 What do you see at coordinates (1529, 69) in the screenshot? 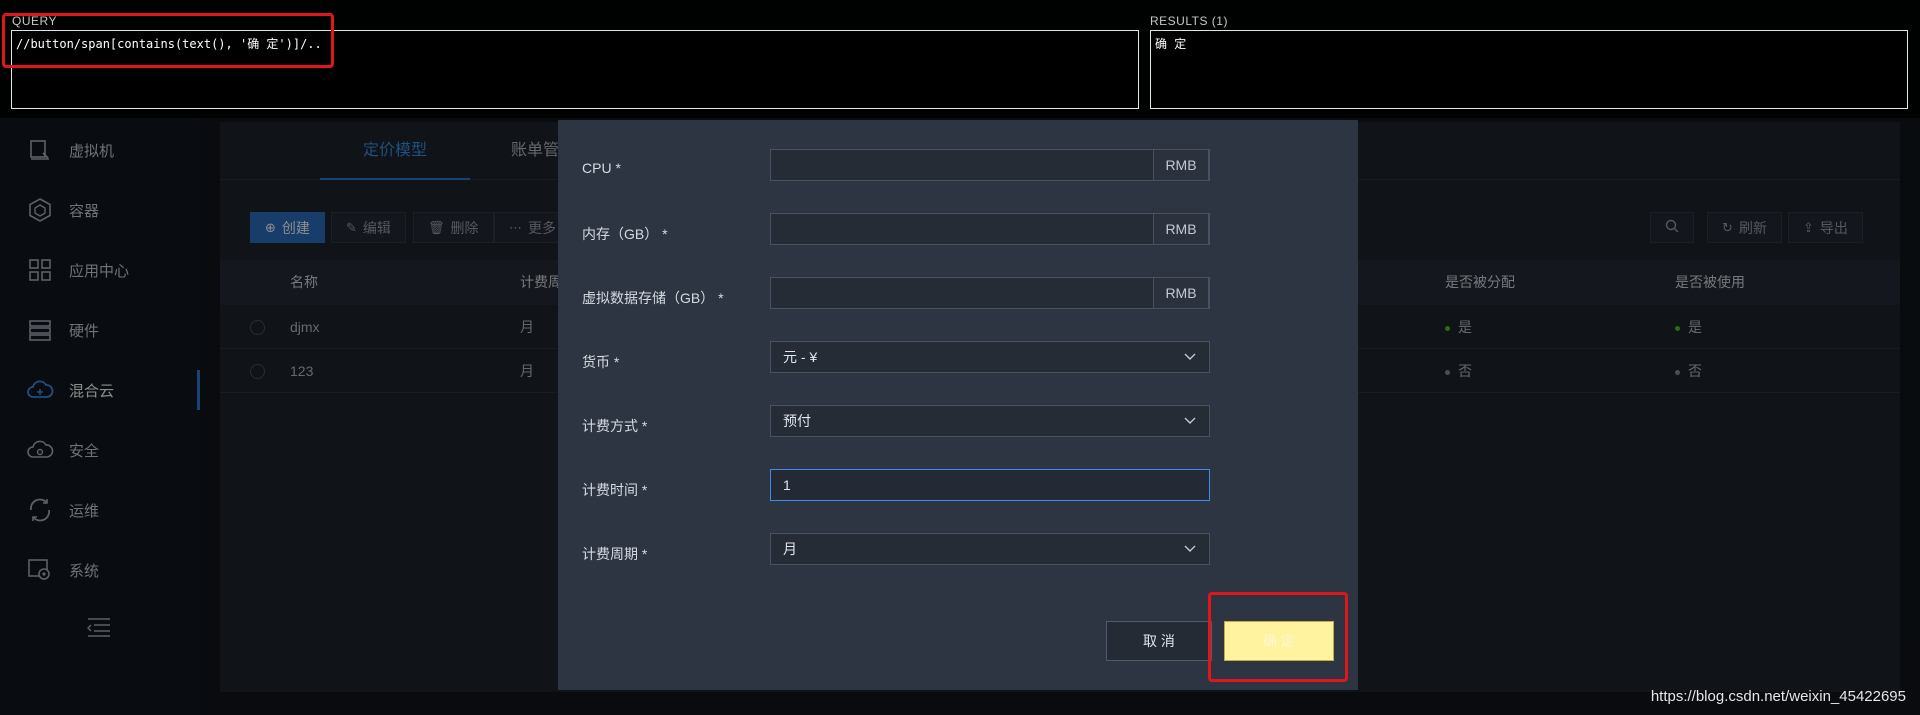
I see `results-output: 确 定` at bounding box center [1529, 69].